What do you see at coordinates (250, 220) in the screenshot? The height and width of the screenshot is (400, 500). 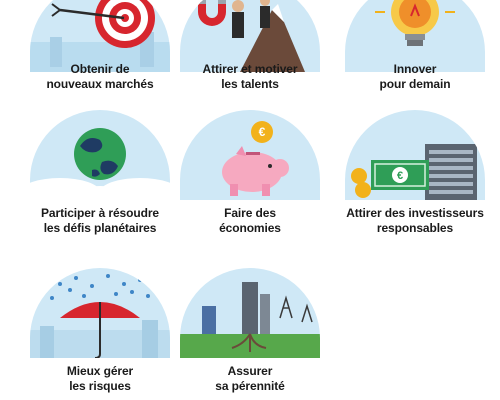 I see `tile-label: Faire des économies` at bounding box center [250, 220].